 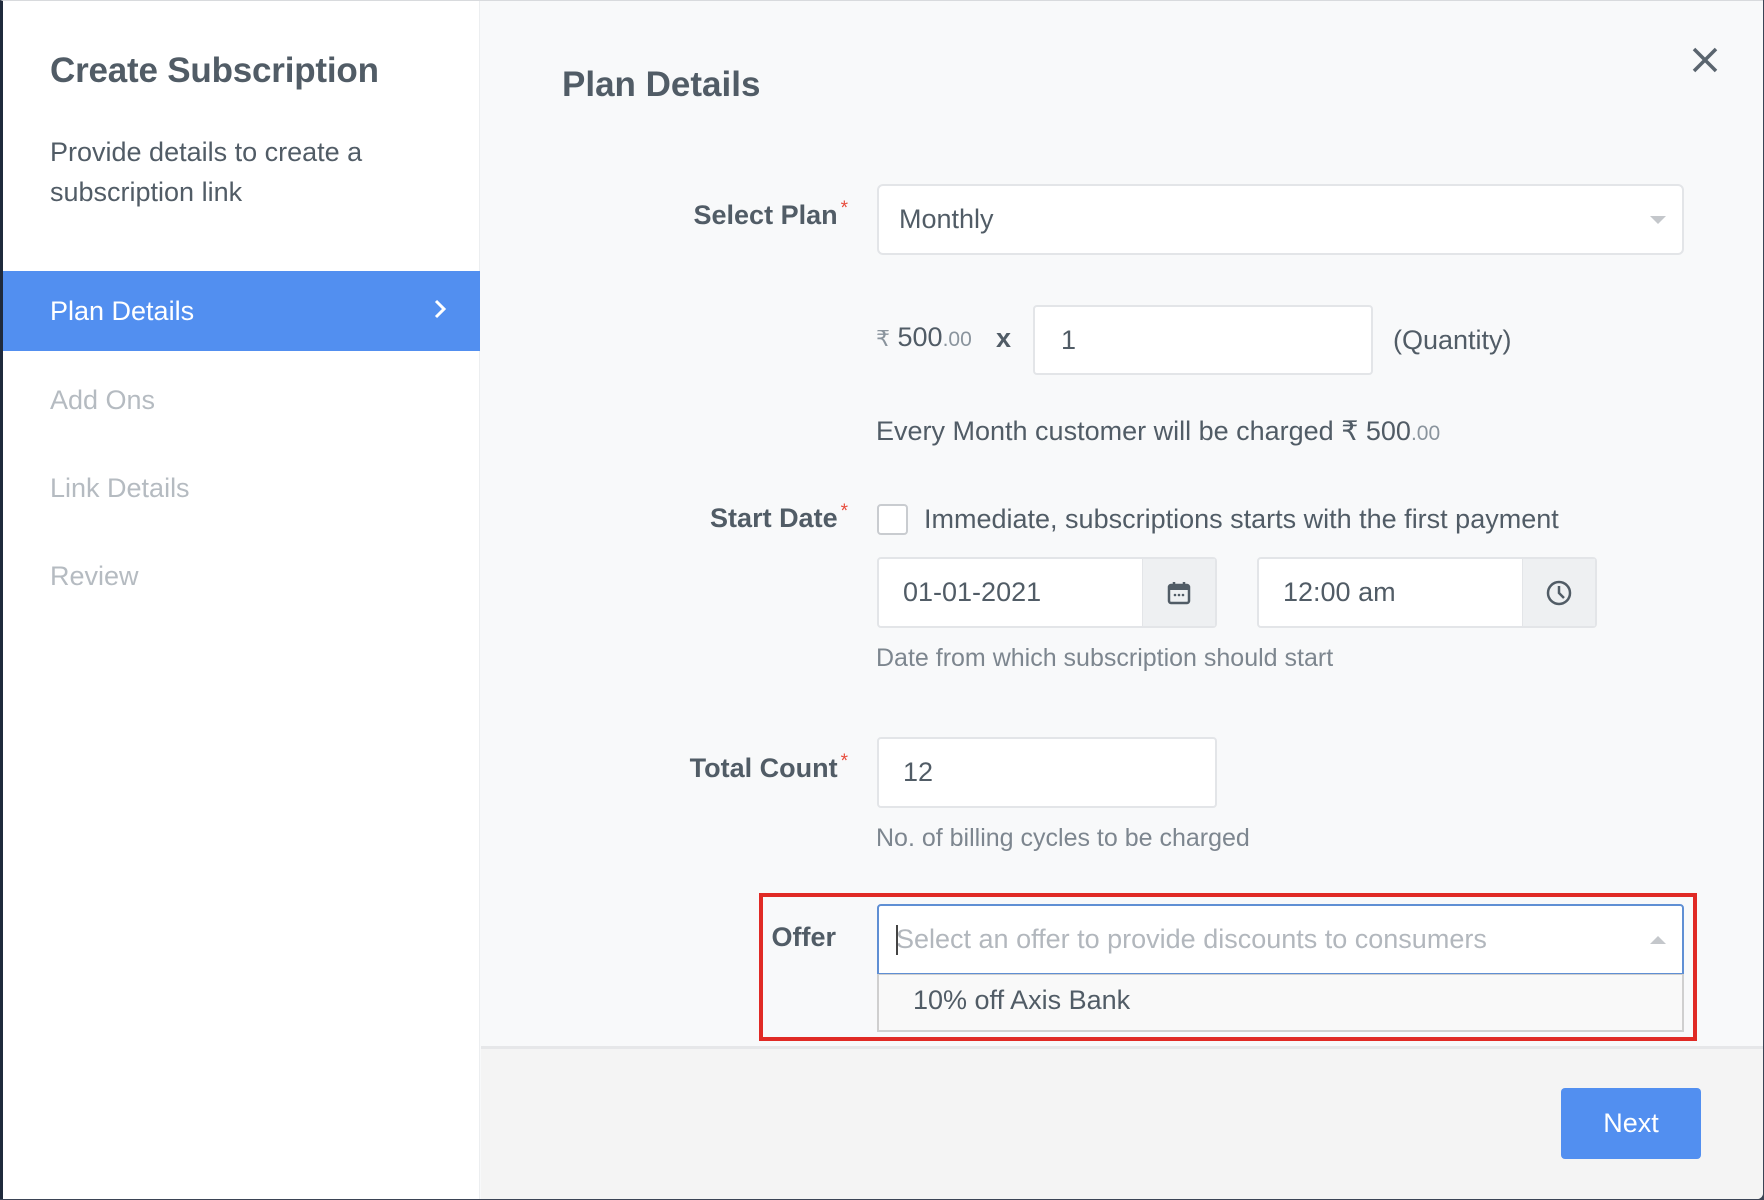 What do you see at coordinates (661, 84) in the screenshot?
I see `page-title: Plan Details` at bounding box center [661, 84].